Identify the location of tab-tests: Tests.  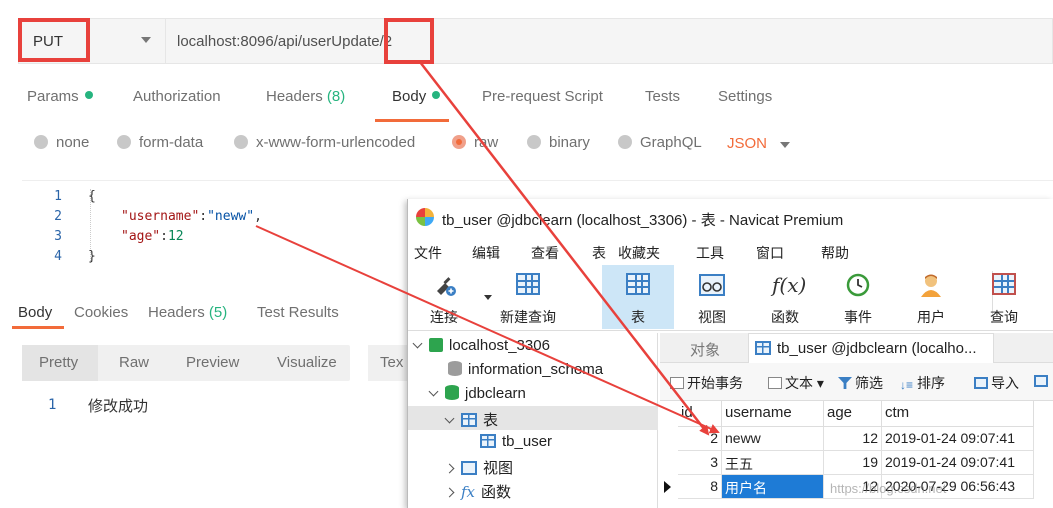
(662, 96).